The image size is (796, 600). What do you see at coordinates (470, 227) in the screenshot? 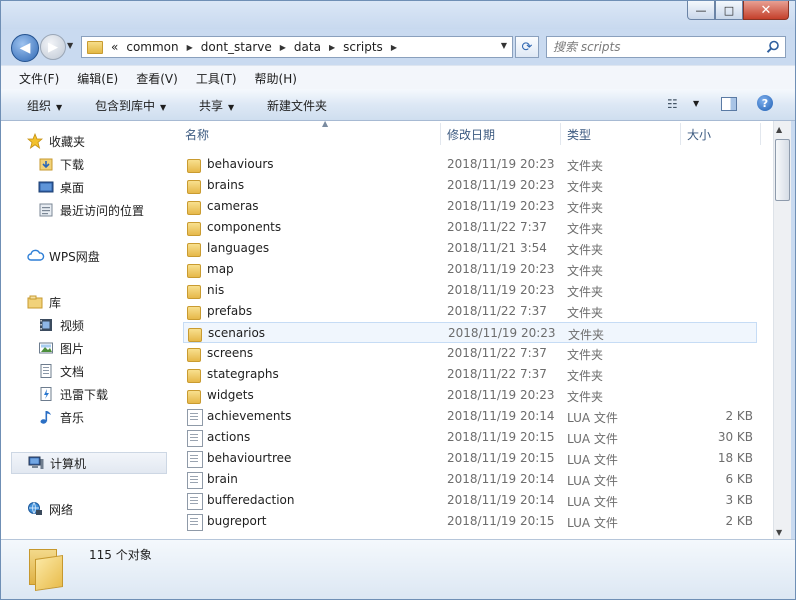
I see `table-row: components 2018/11/22 7:37 文件夹` at bounding box center [470, 227].